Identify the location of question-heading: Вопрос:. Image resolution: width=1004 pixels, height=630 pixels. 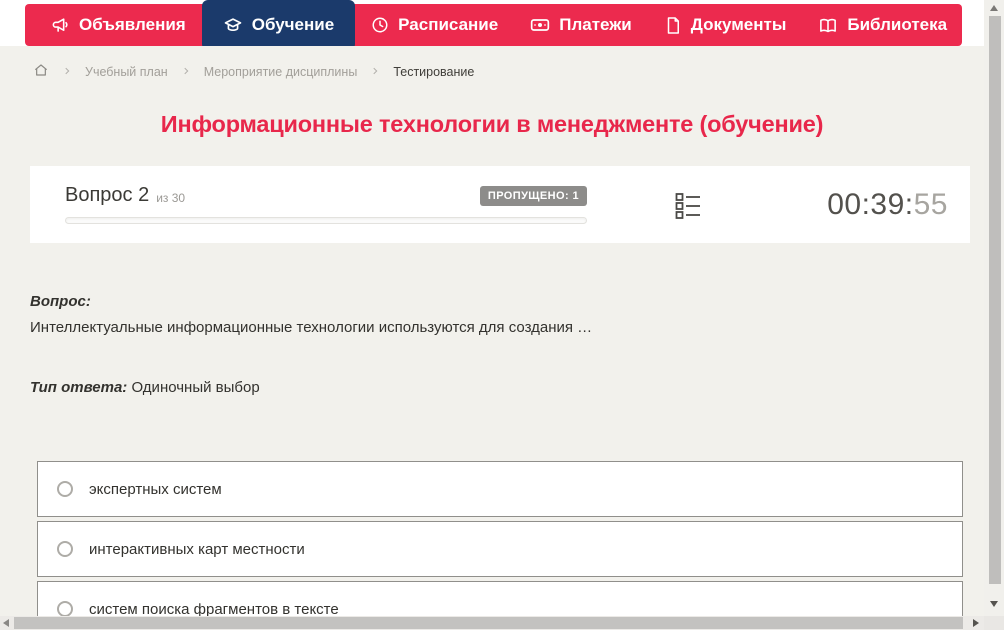
(60, 301).